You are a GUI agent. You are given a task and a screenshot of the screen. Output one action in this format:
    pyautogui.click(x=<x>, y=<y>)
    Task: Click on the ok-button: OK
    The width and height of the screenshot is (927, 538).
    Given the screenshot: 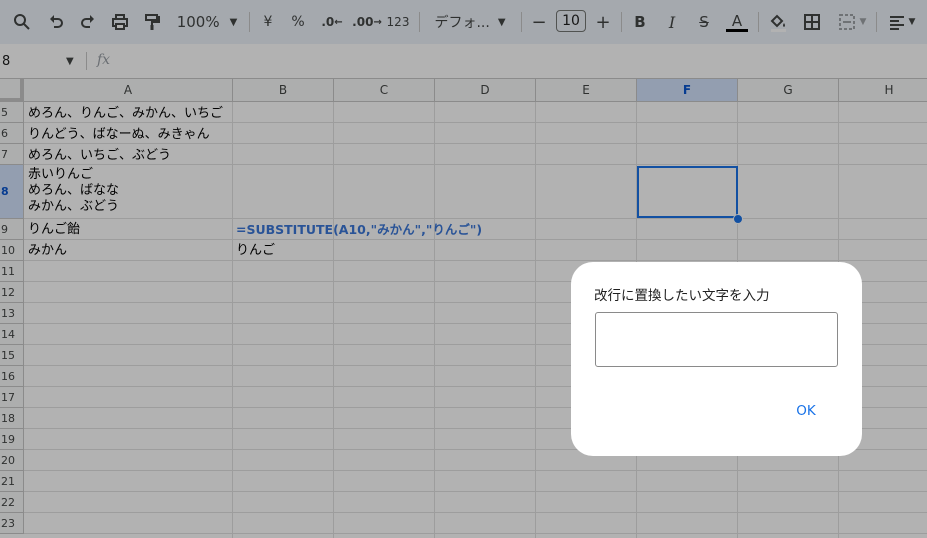 What is the action you would take?
    pyautogui.click(x=806, y=411)
    